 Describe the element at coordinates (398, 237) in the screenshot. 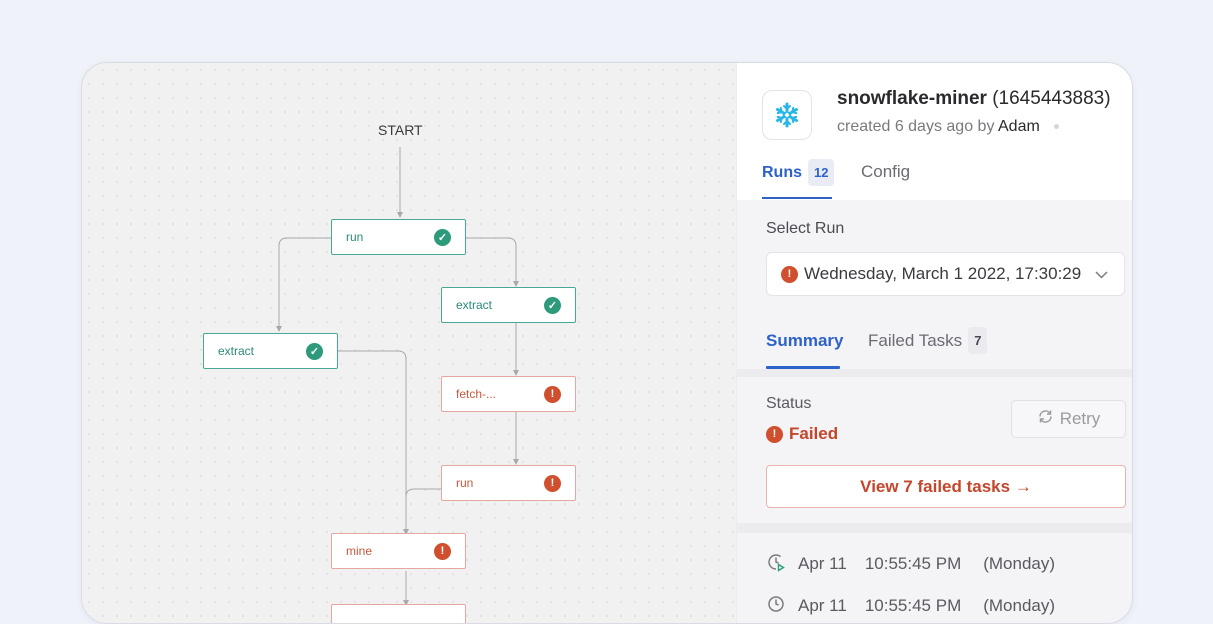

I see `task-node-run: run ✓` at that location.